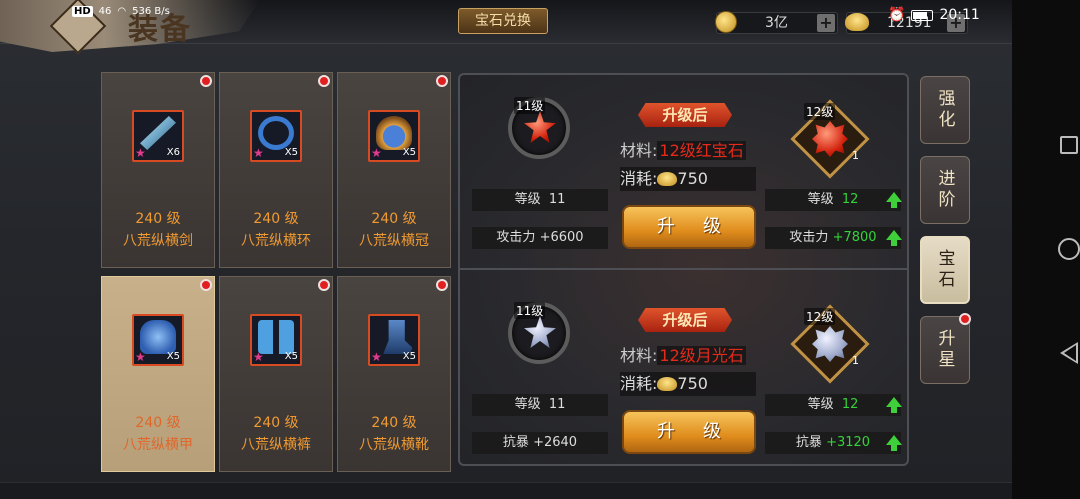 This screenshot has height=499, width=1080. I want to click on stat-value: +3120, so click(848, 442).